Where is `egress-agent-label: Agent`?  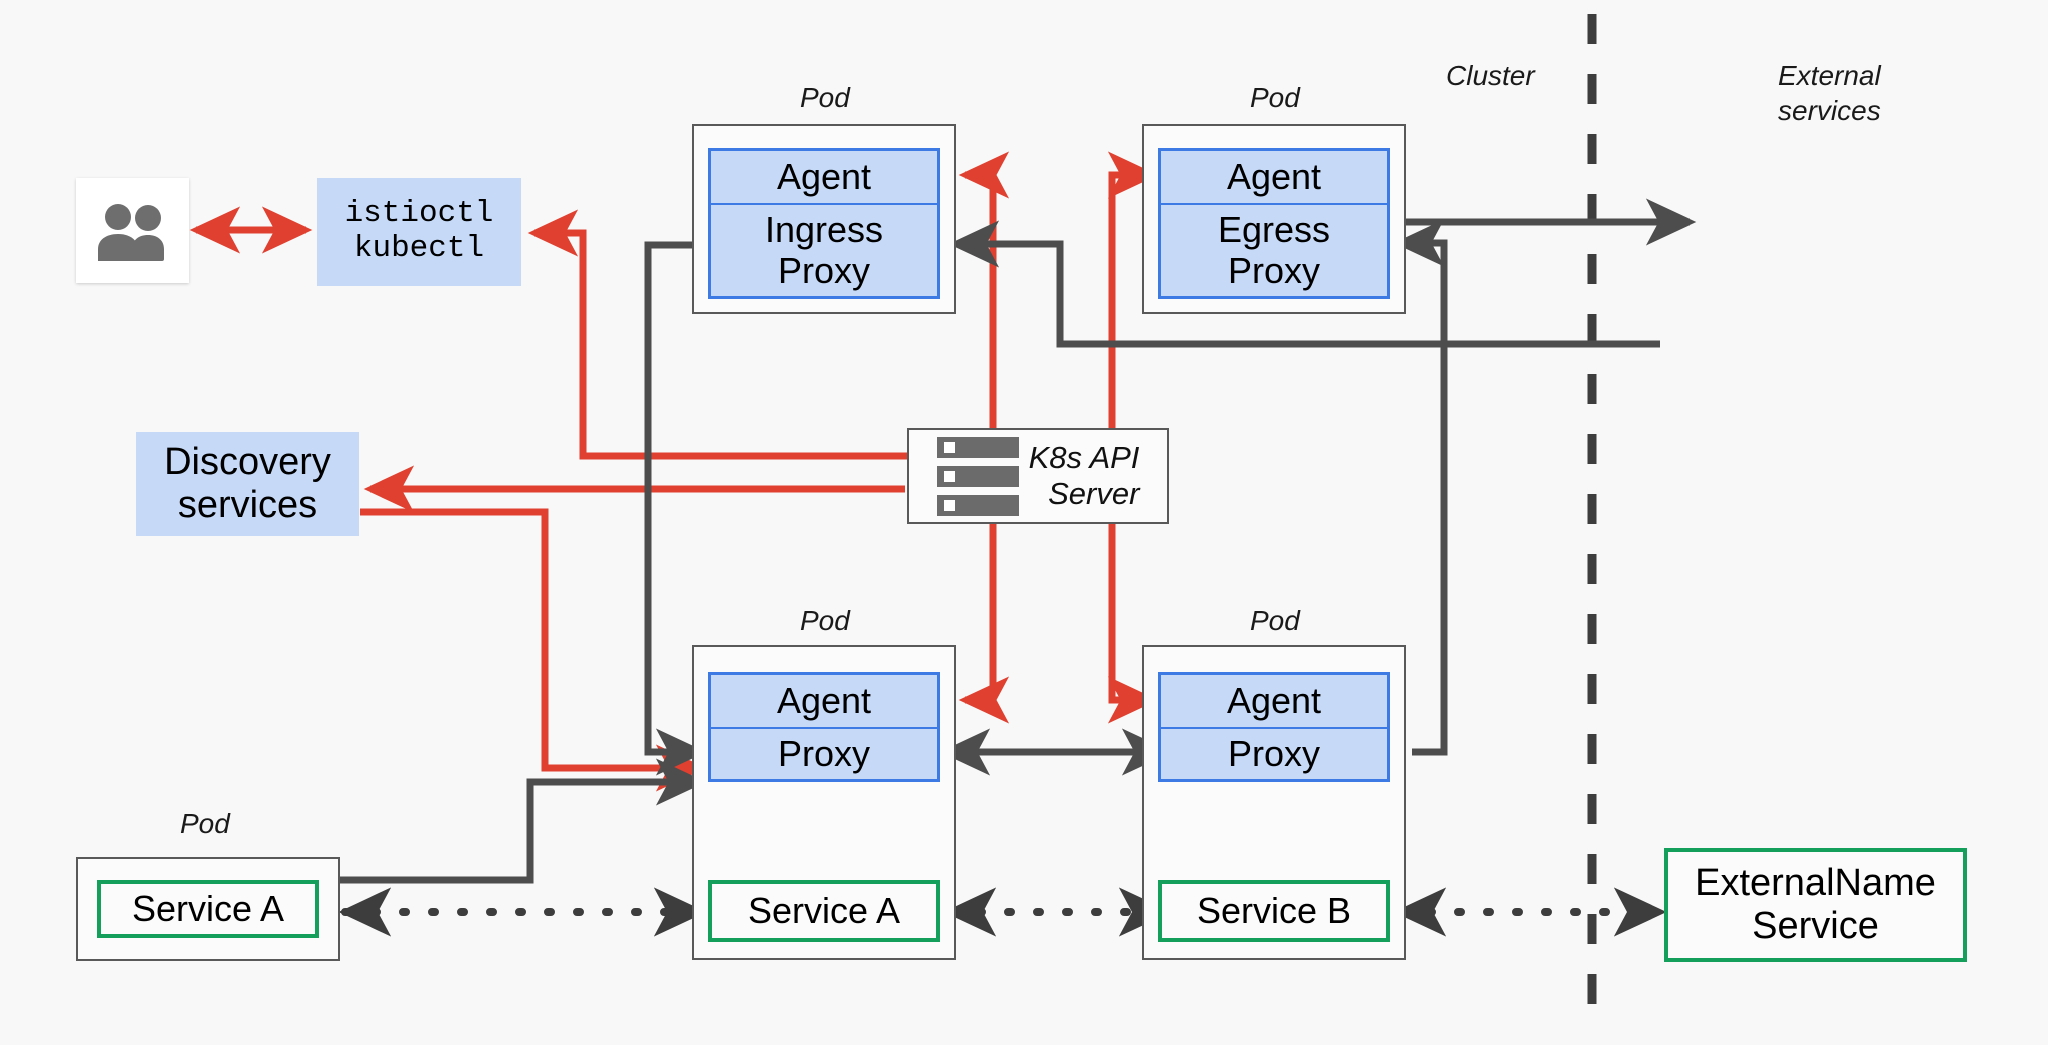 egress-agent-label: Agent is located at coordinates (1274, 176).